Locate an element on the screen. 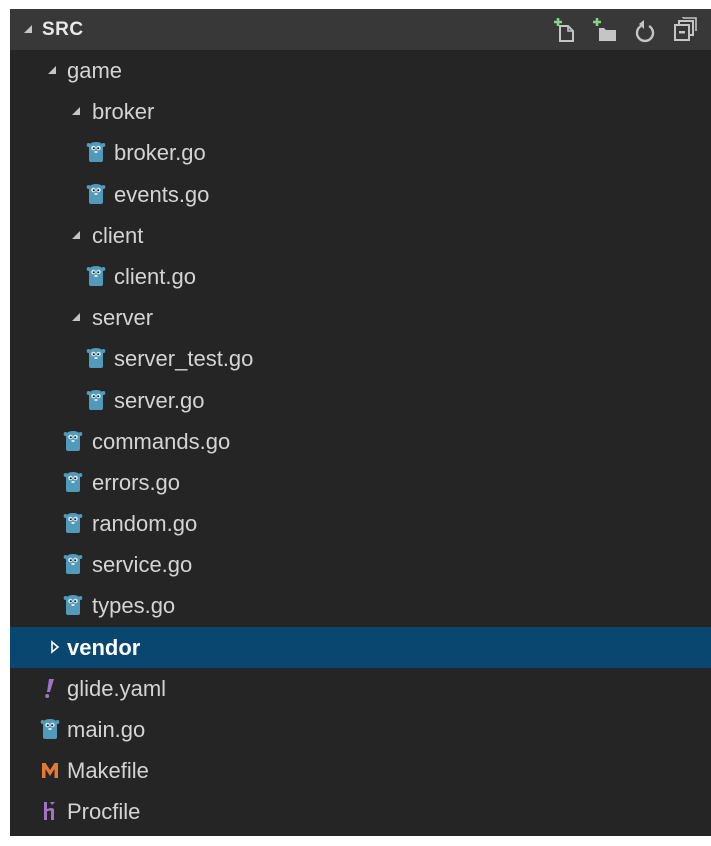 This screenshot has width=711, height=846. tree-file-types-go: types.go is located at coordinates (360, 605).